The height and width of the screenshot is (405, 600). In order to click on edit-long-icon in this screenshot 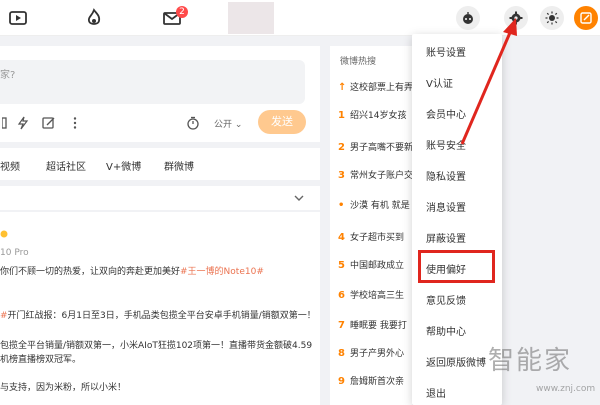, I will do `click(49, 123)`.